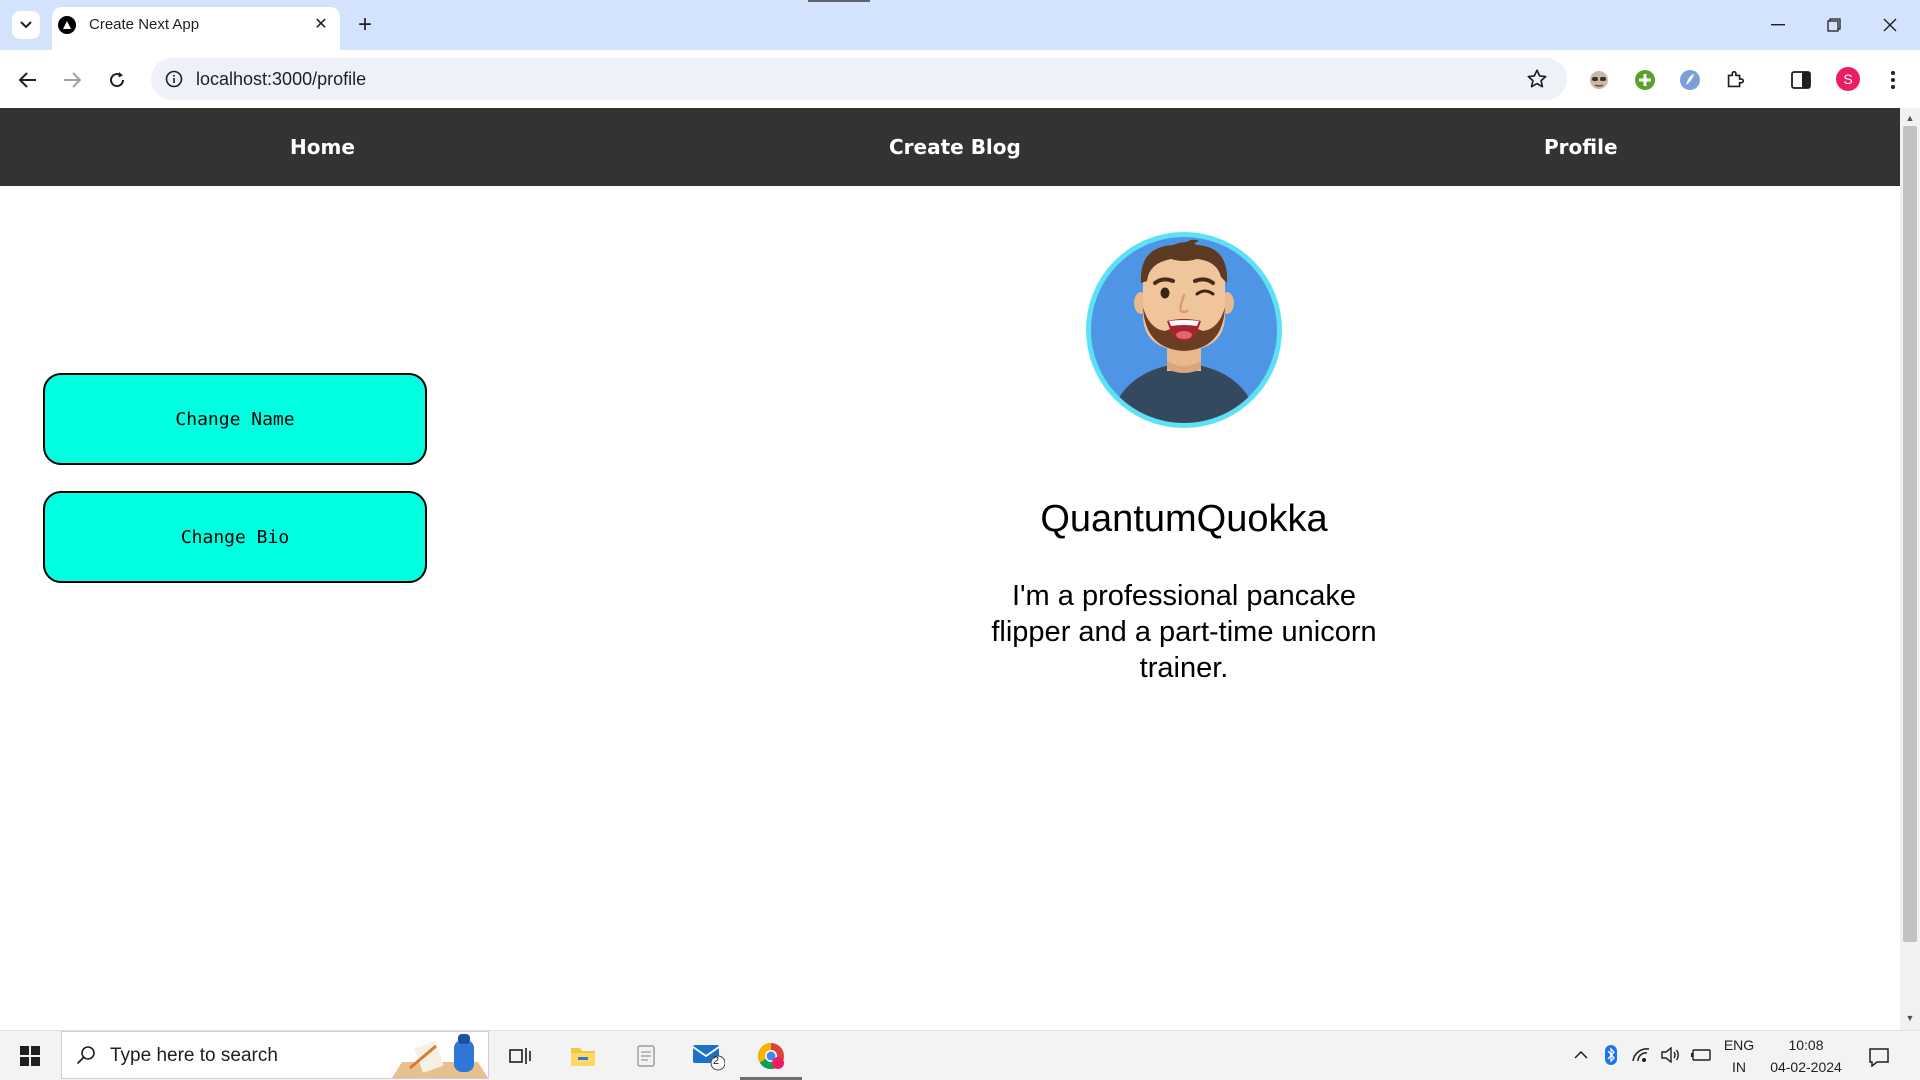  What do you see at coordinates (1641, 1055) in the screenshot?
I see `wifi-icon` at bounding box center [1641, 1055].